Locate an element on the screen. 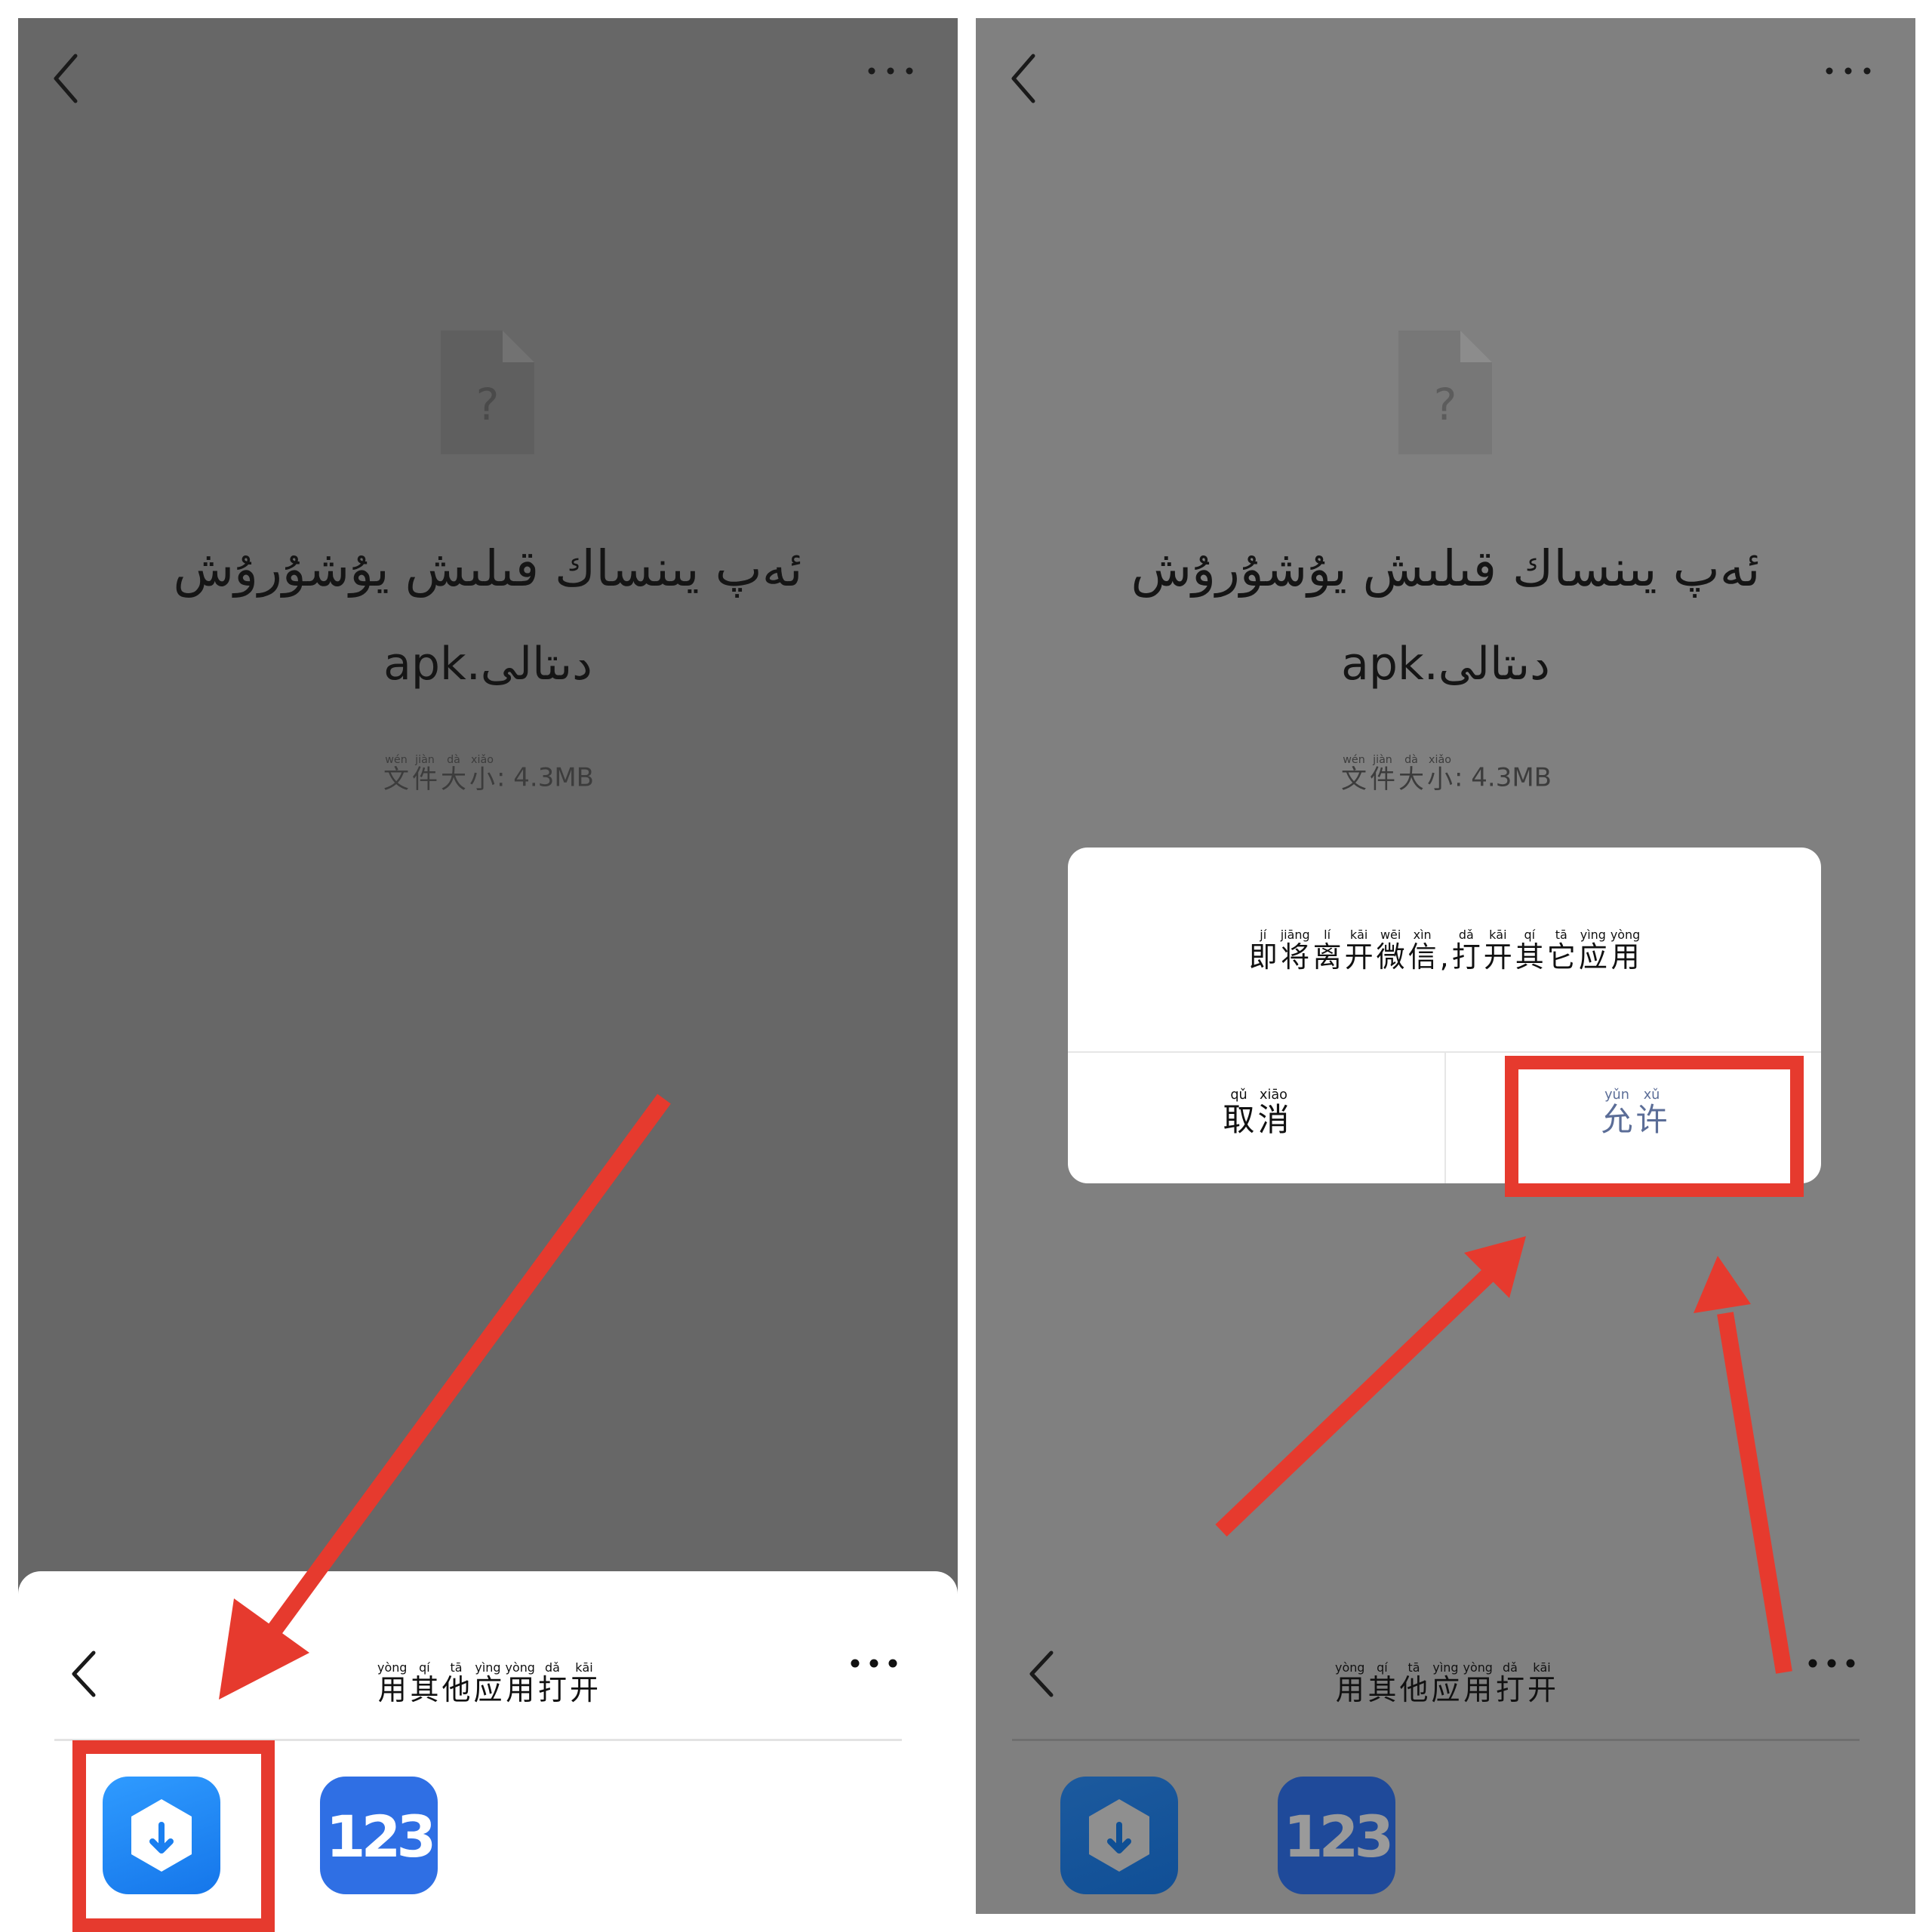 Image resolution: width=1932 pixels, height=1932 pixels. pinyin: qǔ is located at coordinates (1238, 1095).